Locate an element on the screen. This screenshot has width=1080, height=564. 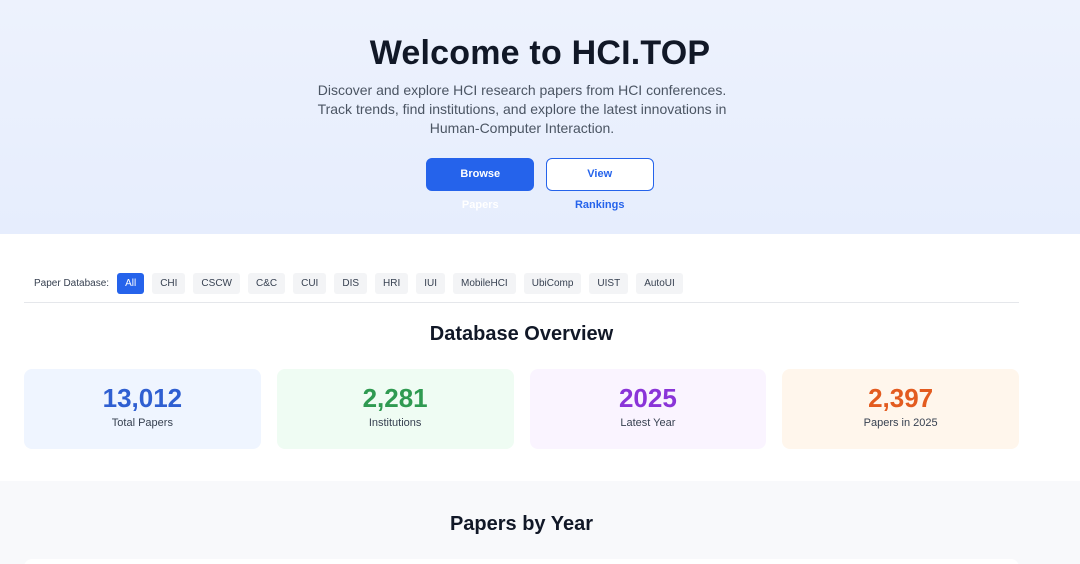
view-rankings-button: View Rankings is located at coordinates (599, 184).